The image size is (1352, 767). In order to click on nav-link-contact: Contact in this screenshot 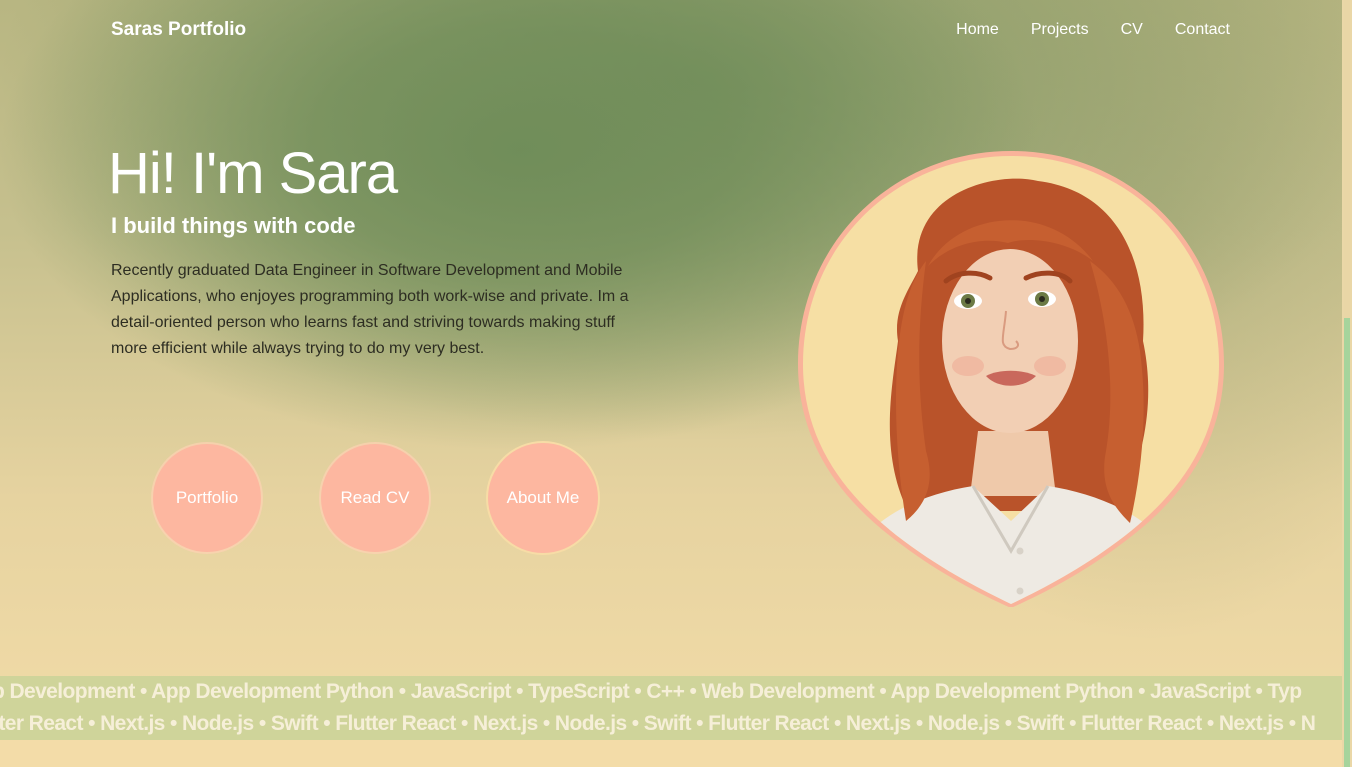, I will do `click(1202, 30)`.